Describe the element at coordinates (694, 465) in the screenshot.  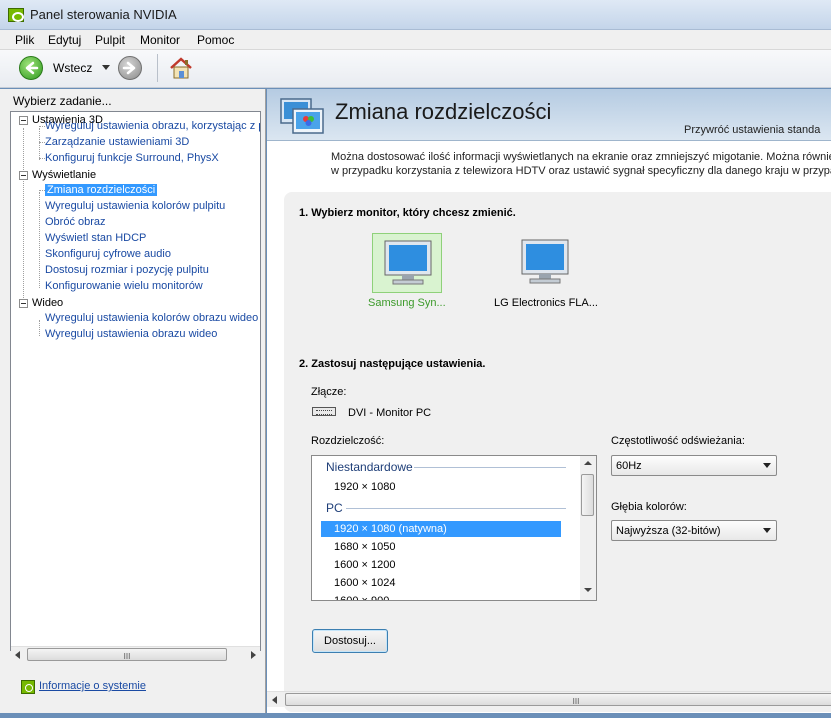
I see `refresh-rate-select: 60Hz` at that location.